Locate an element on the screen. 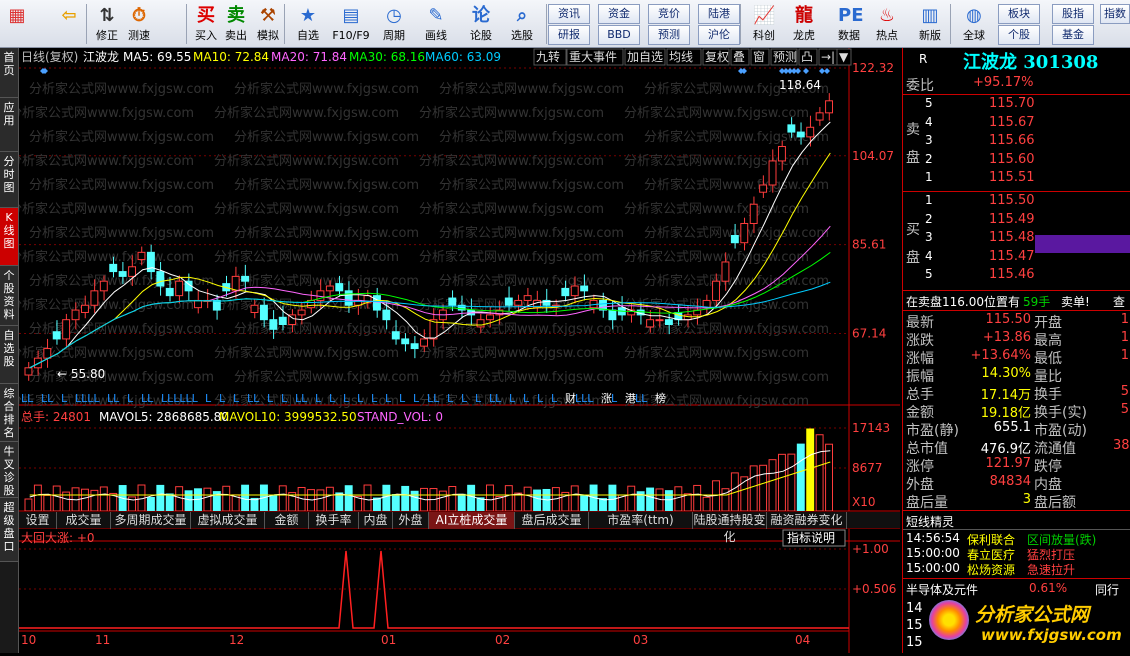  sidebar-tab-4: 个股资料 is located at coordinates (9, 296).